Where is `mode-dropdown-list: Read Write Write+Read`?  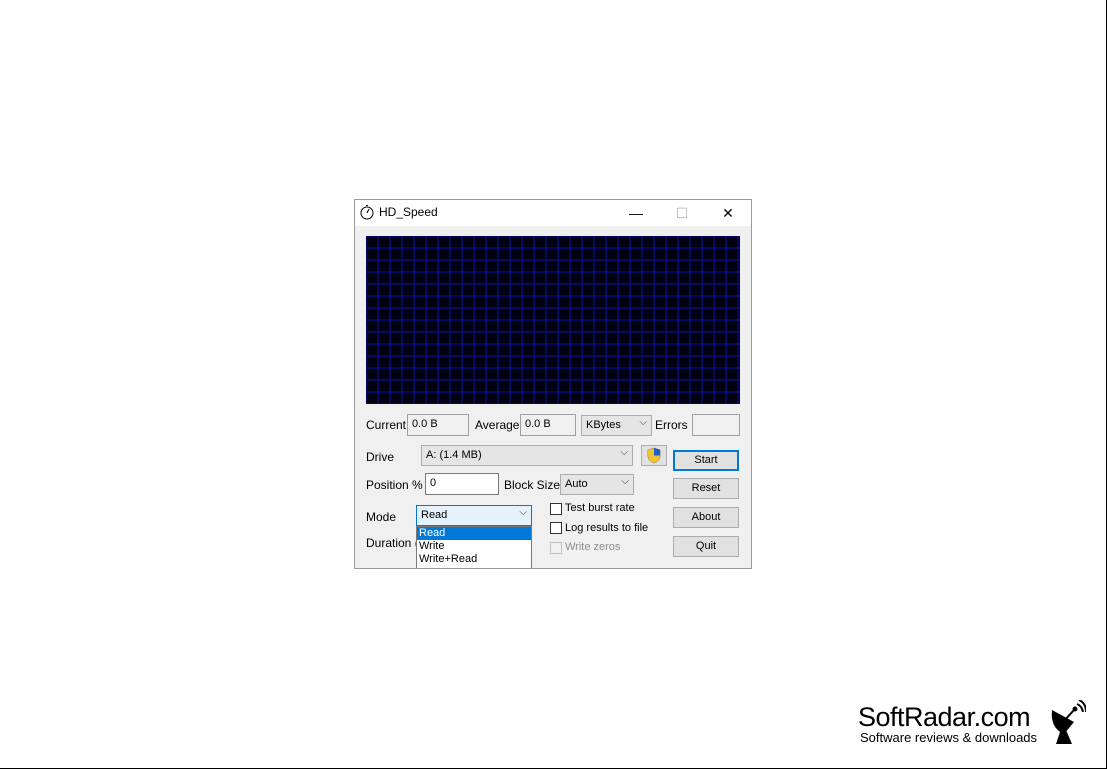
mode-dropdown-list: Read Write Write+Read is located at coordinates (474, 547).